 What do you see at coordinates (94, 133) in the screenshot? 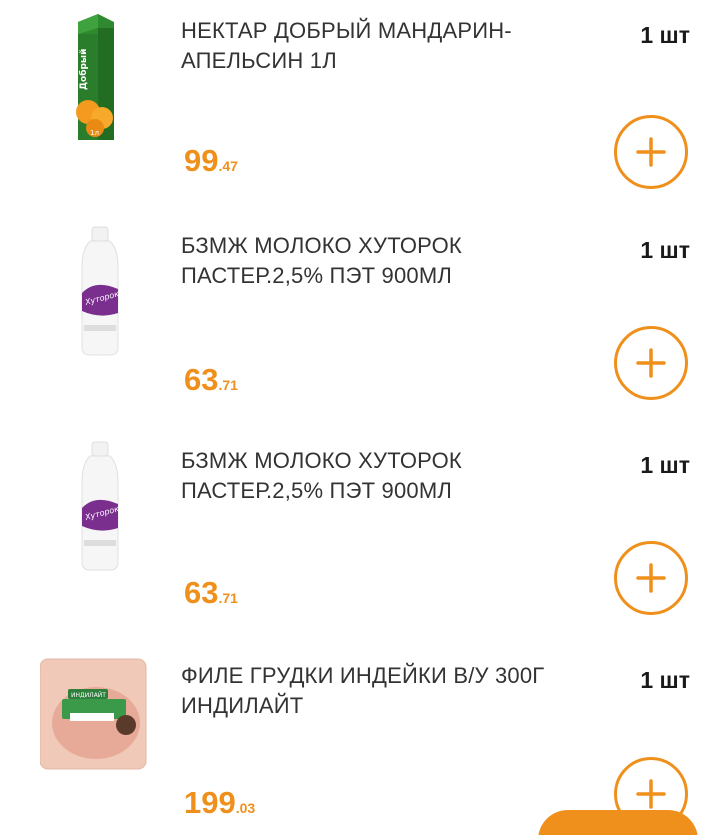
I see `svg-text: 1л` at bounding box center [94, 133].